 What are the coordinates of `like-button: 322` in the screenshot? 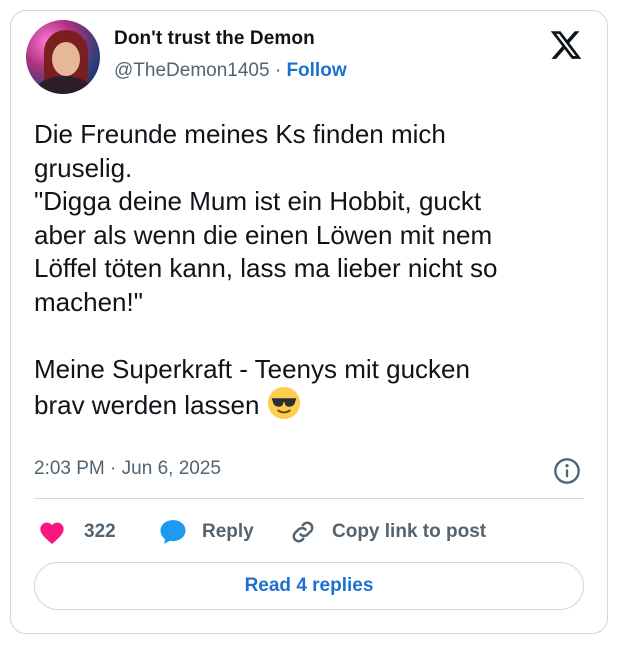 It's located at (77, 532).